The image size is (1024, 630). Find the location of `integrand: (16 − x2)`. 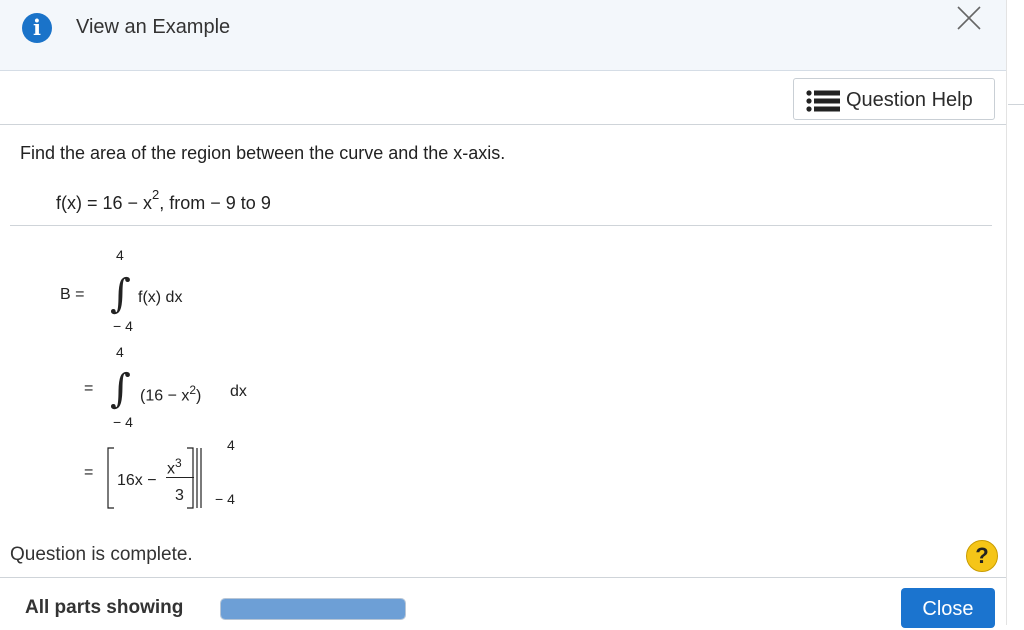

integrand: (16 − x2) is located at coordinates (170, 394).